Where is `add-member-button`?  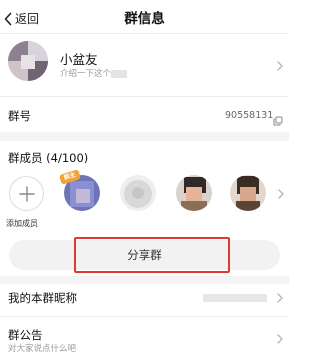 add-member-button is located at coordinates (26, 193).